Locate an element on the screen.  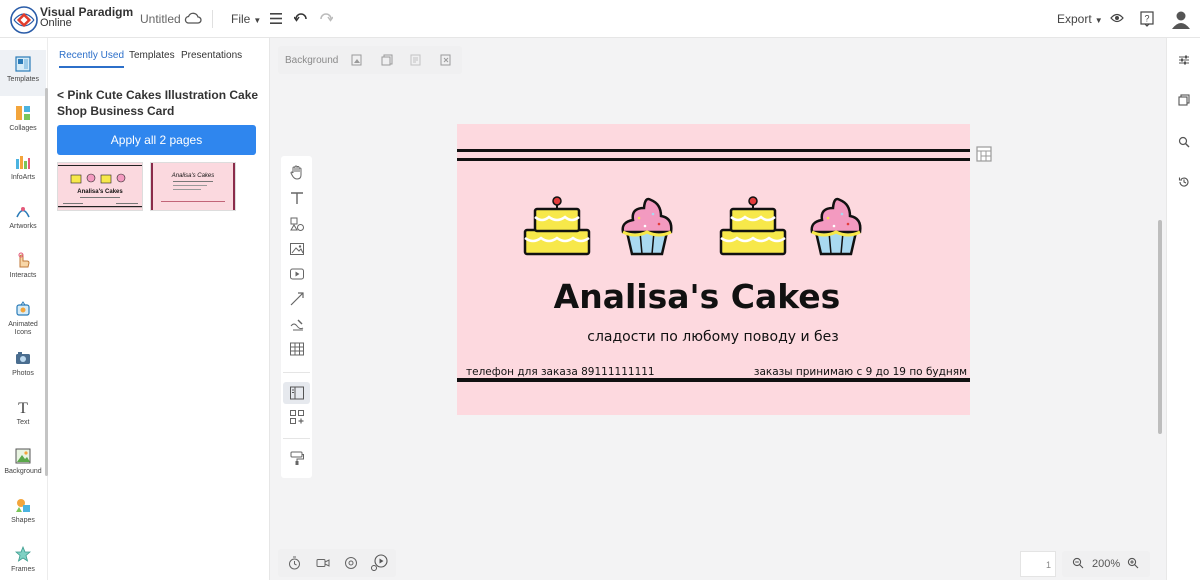
photos-icon is located at coordinates (23, 358).